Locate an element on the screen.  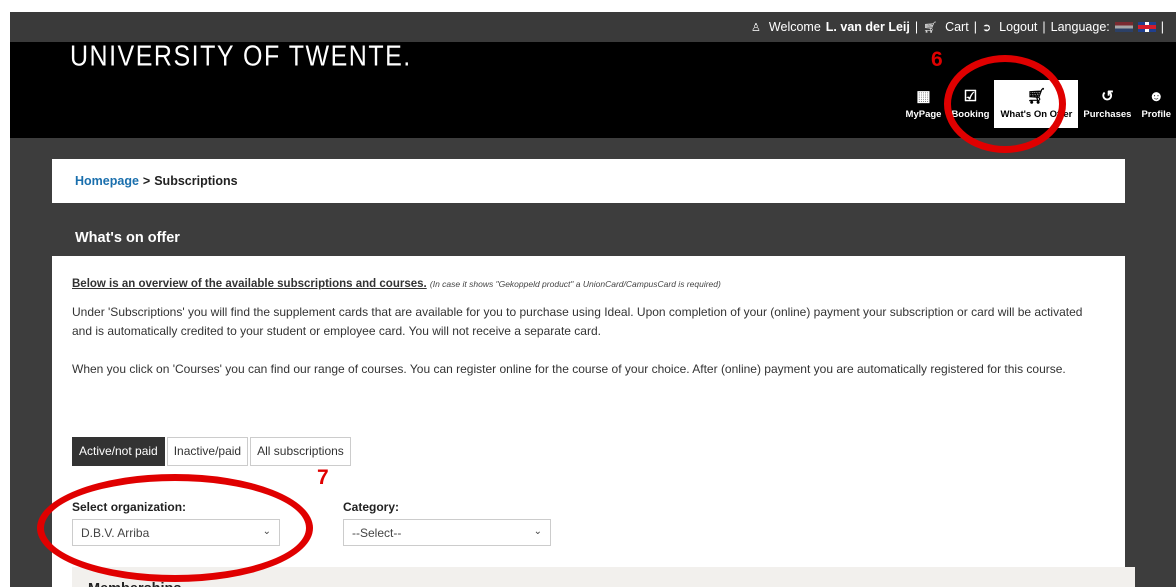
flag-nl-icon is located at coordinates (1123, 27).